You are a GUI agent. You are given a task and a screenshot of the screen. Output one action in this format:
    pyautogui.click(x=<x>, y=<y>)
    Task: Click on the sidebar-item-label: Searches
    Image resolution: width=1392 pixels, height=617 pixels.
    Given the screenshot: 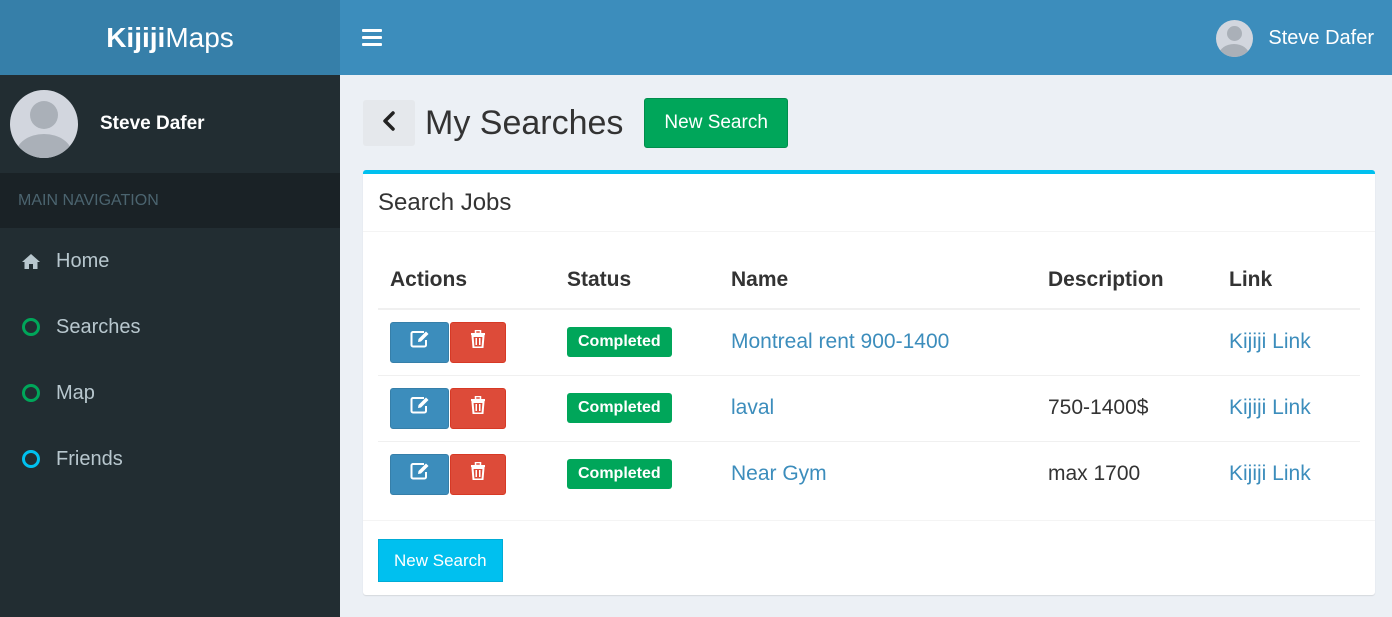 What is the action you would take?
    pyautogui.click(x=98, y=326)
    